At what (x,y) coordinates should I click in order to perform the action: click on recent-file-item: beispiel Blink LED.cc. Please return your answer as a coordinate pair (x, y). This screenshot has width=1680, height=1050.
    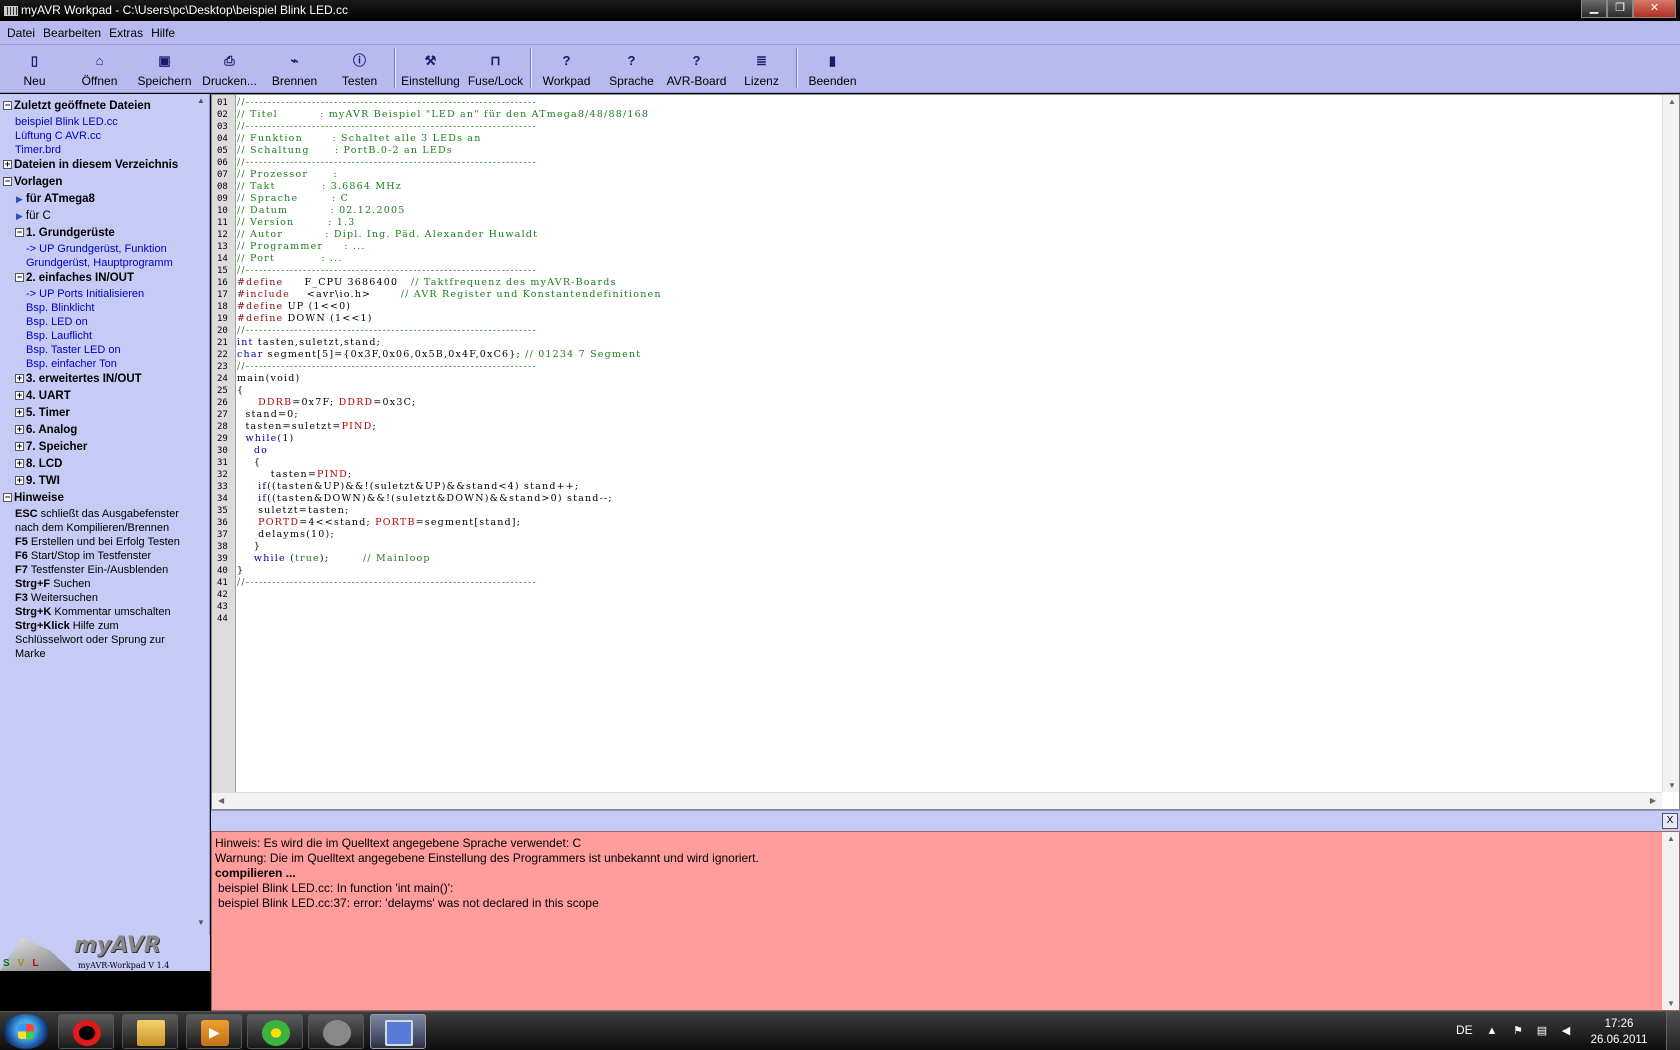
    Looking at the image, I should click on (96, 122).